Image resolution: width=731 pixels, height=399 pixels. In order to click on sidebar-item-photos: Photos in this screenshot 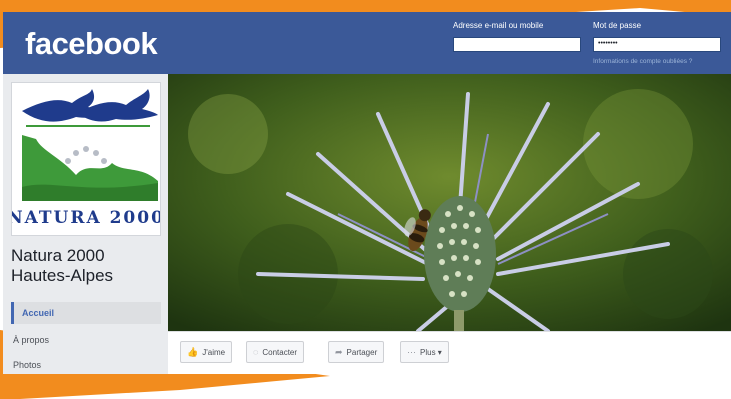, I will do `click(27, 365)`.